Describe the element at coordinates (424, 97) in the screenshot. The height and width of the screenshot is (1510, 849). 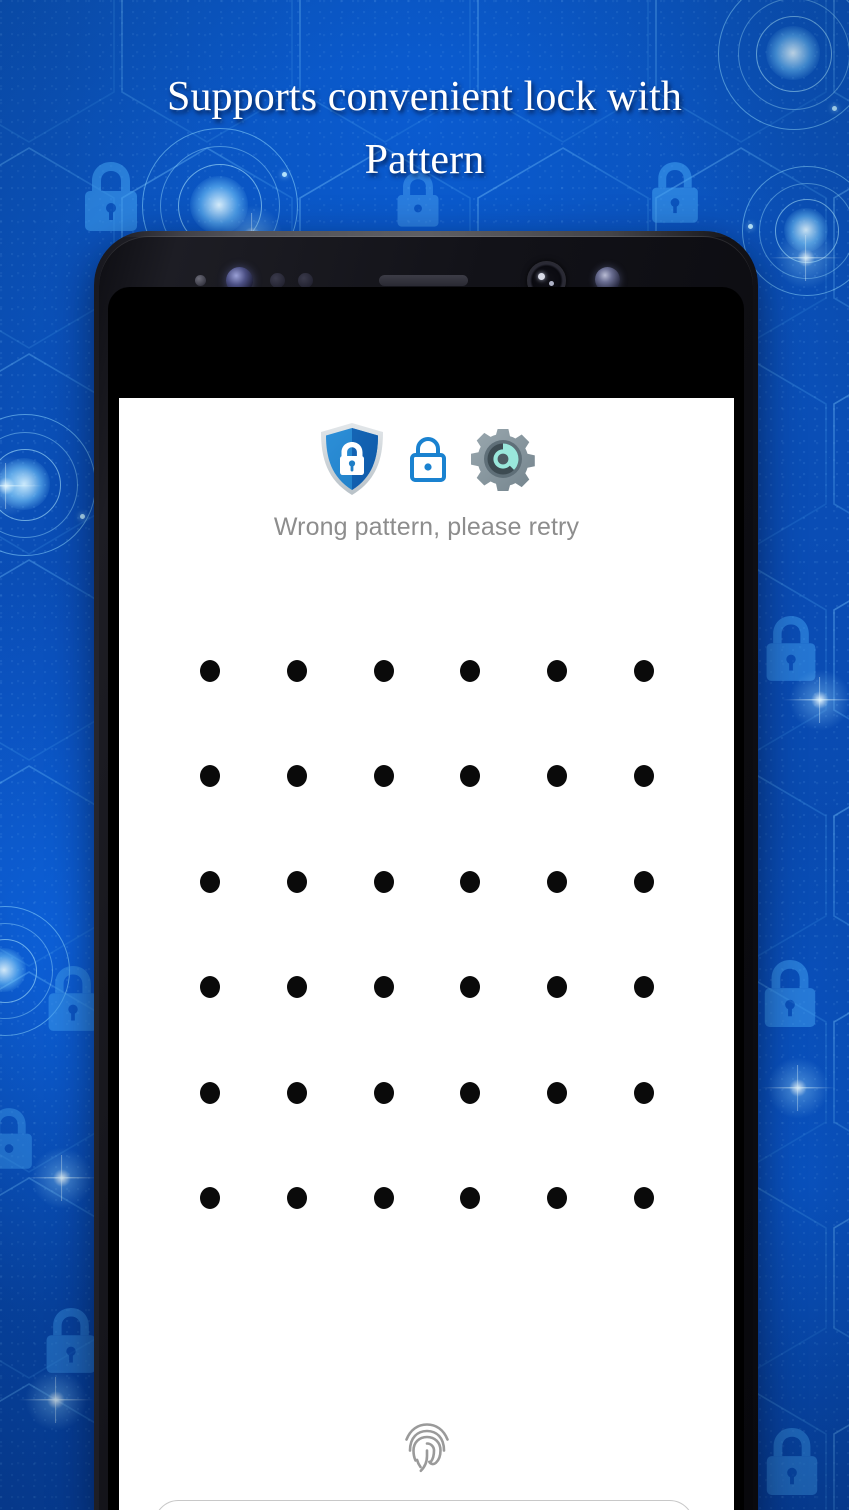
I see `page-title-line1: Supports convenient lock with` at that location.